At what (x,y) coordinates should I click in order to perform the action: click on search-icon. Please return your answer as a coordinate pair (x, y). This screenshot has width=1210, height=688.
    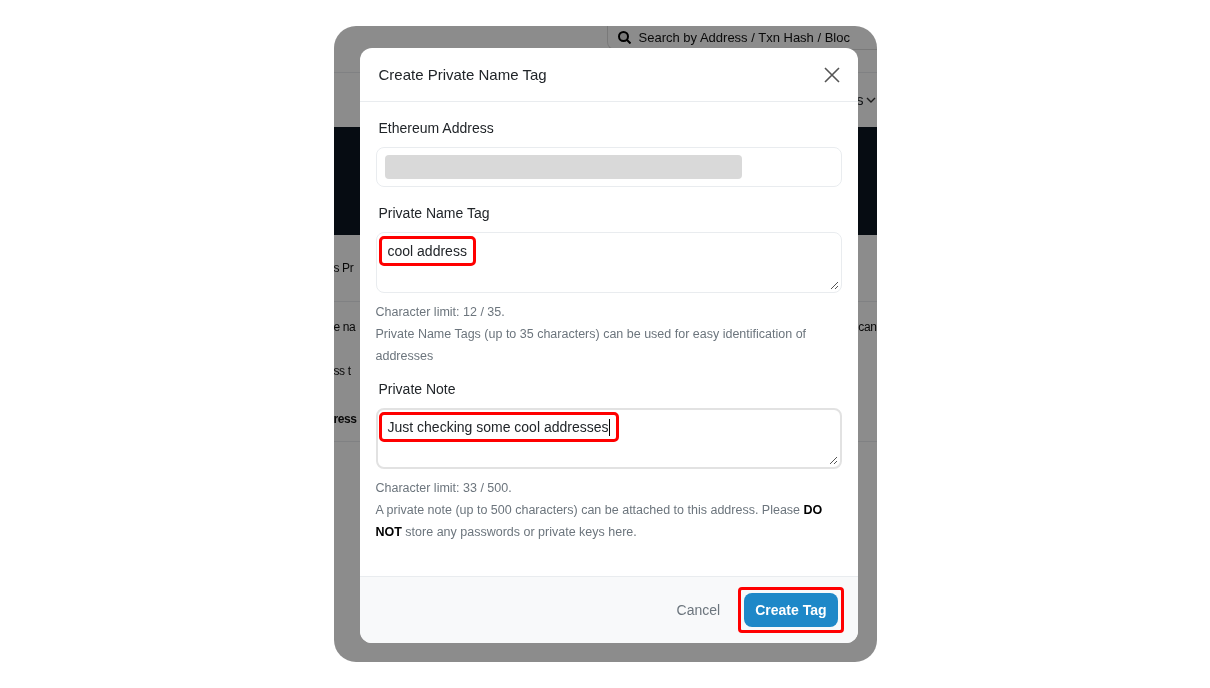
    Looking at the image, I should click on (624, 37).